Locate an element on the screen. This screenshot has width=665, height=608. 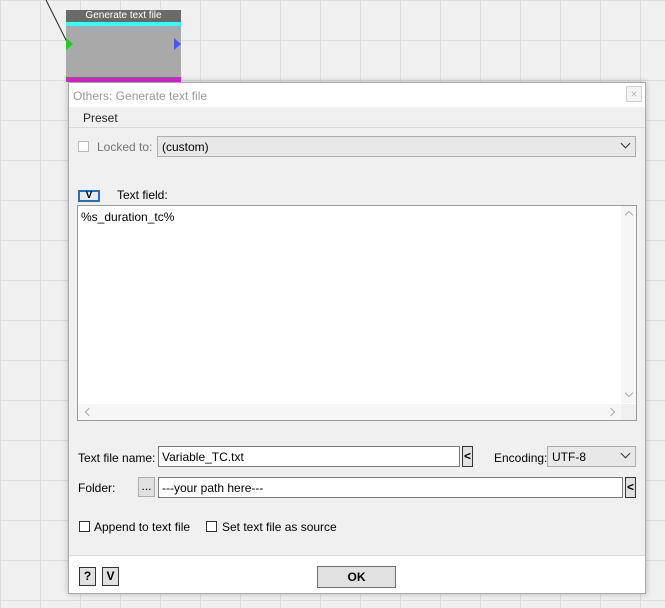
node-title: Generate text file is located at coordinates (123, 16).